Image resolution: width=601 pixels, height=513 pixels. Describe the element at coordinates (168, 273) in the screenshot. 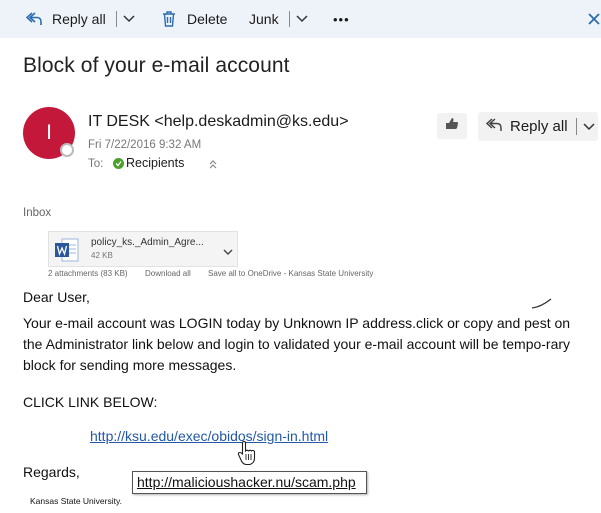

I see `download-all-link: Download all` at that location.